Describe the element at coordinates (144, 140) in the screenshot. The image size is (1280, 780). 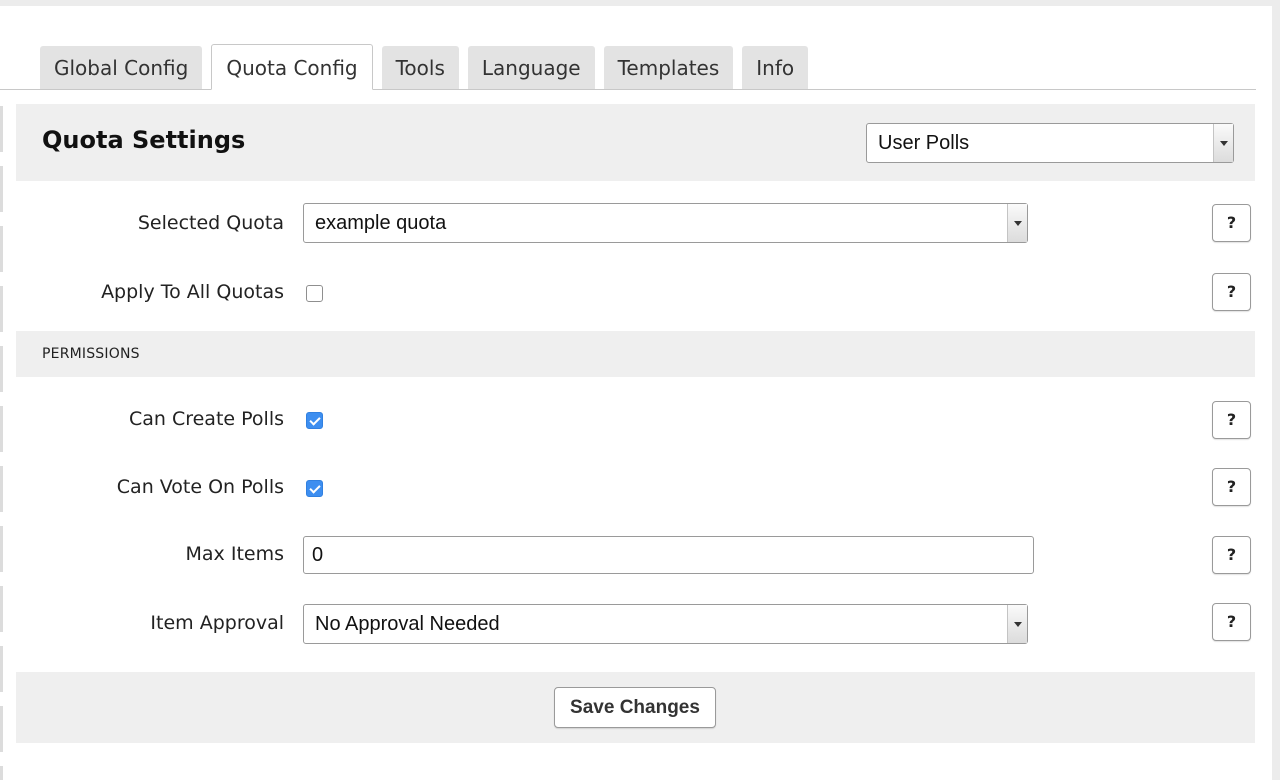
I see `section-title: Quota Settings` at that location.